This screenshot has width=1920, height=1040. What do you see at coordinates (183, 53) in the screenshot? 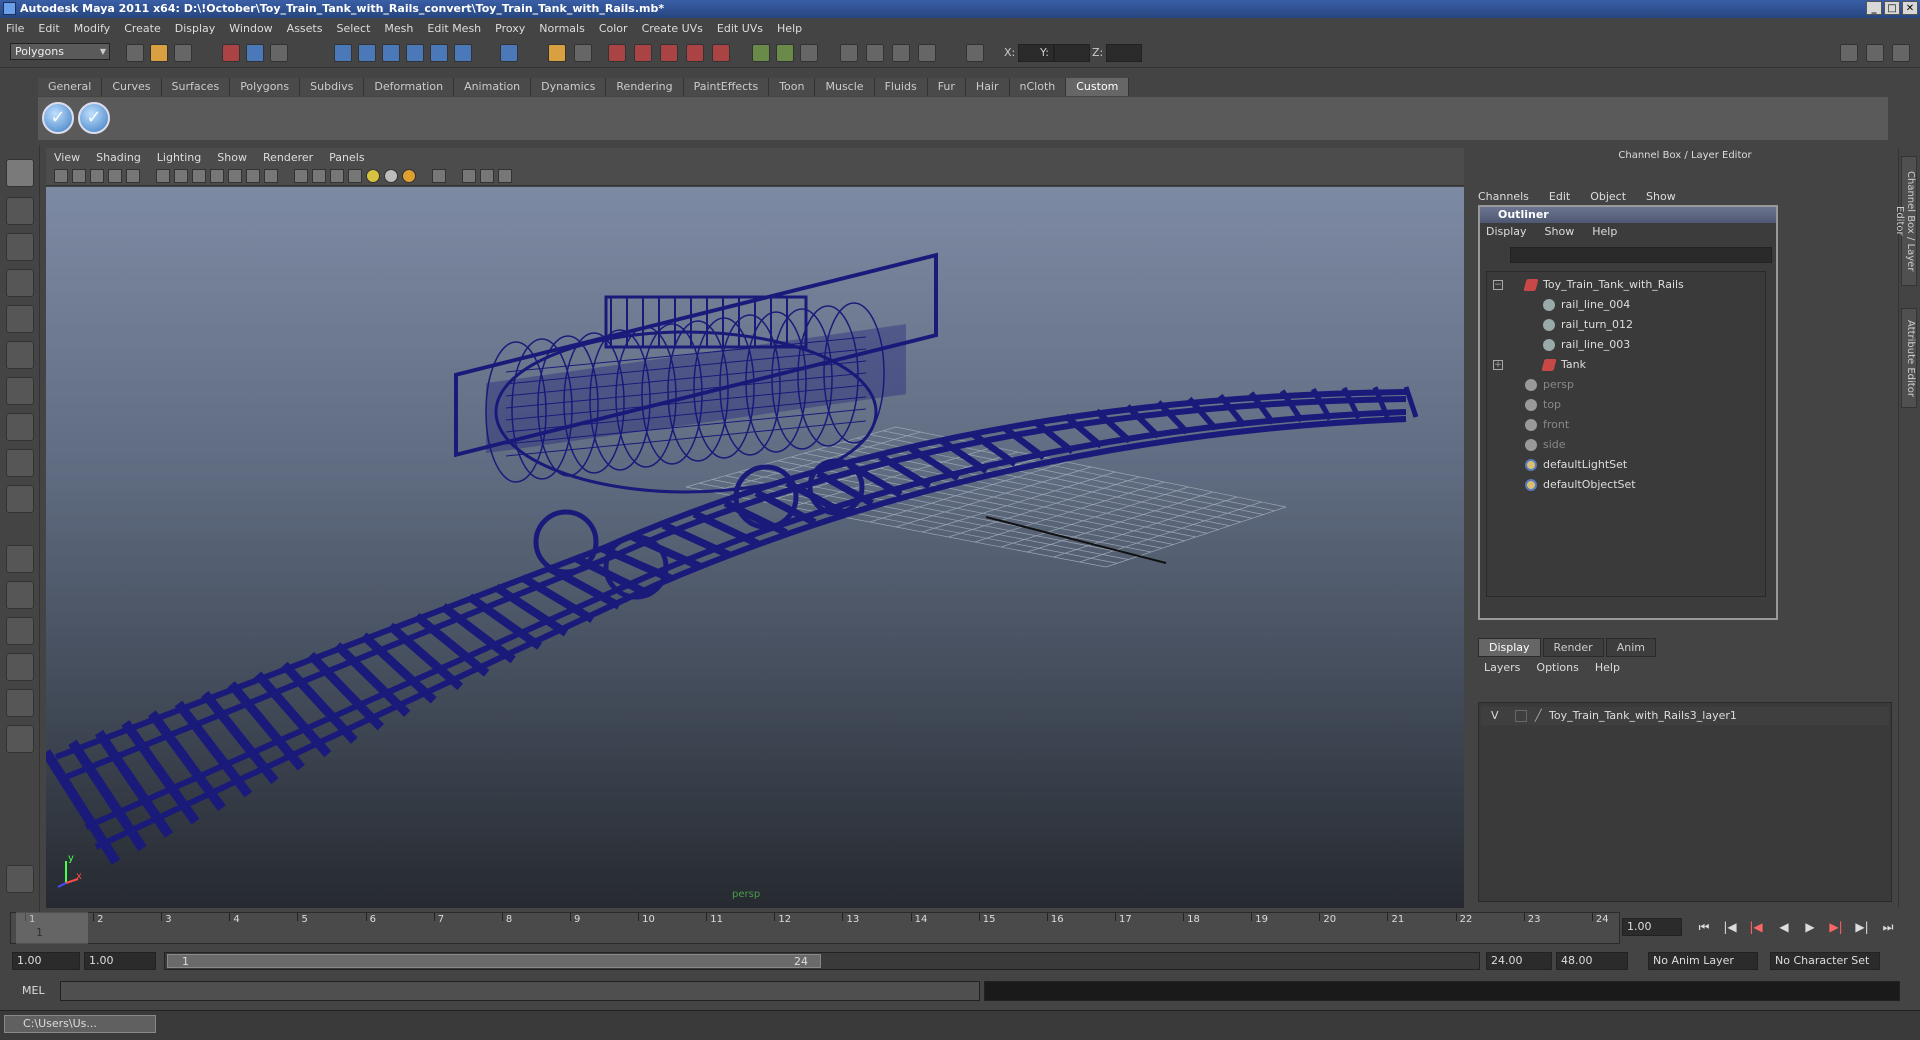
I see `save-scene-icon` at bounding box center [183, 53].